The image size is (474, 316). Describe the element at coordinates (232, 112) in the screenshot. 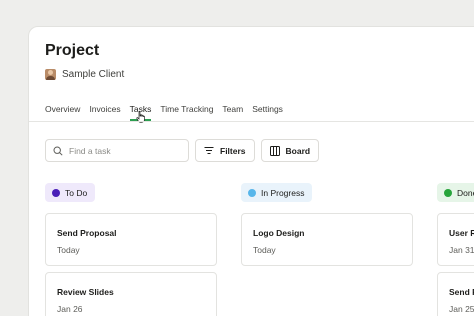

I see `tab-team: Team` at that location.